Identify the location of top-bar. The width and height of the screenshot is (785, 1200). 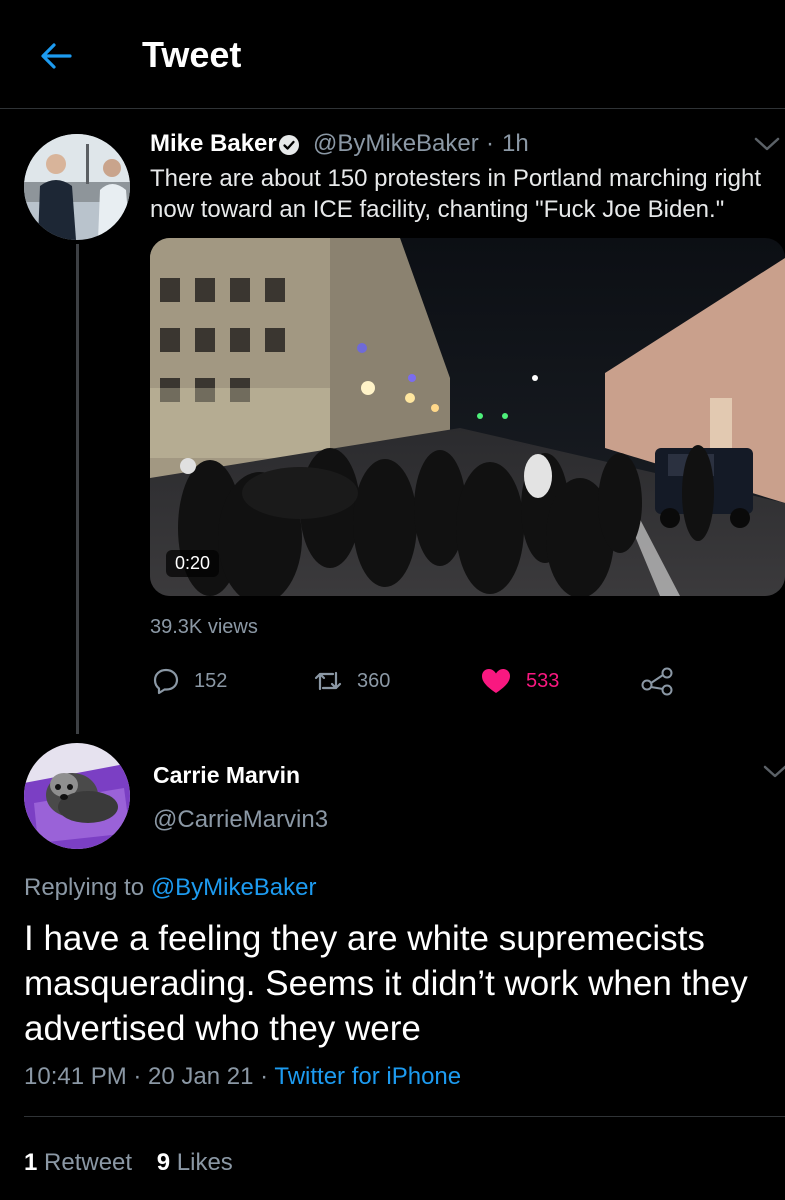
(392, 54).